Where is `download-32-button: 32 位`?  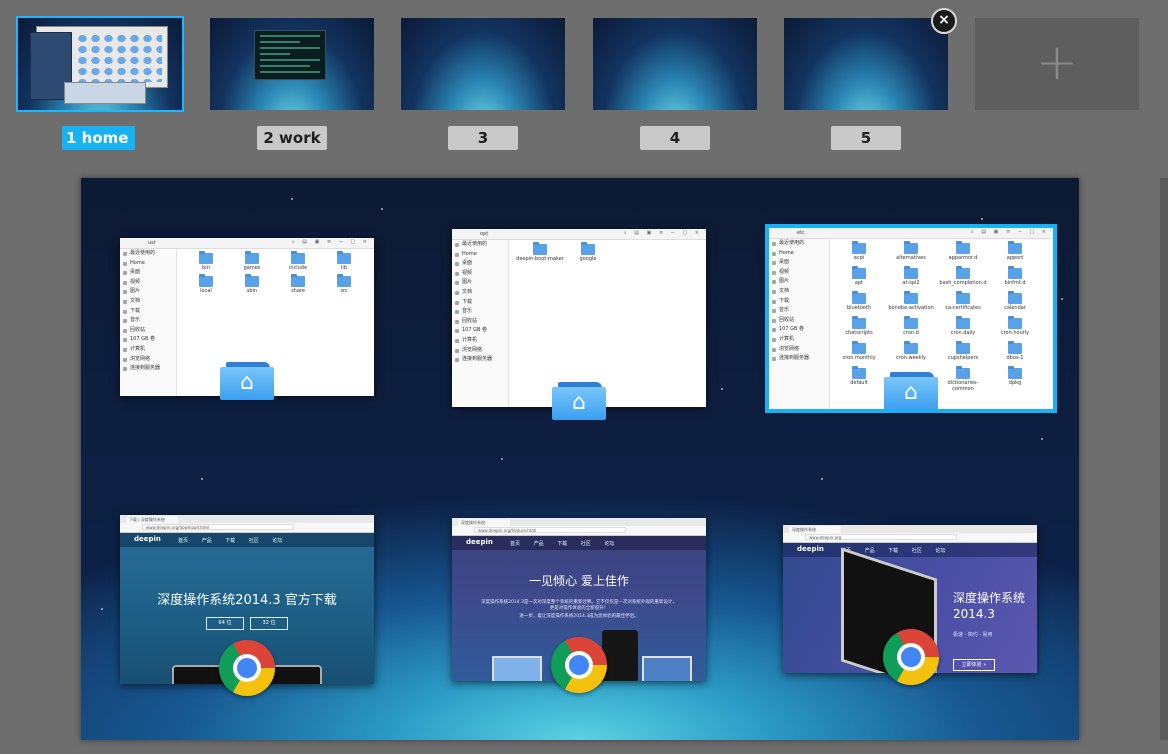
download-32-button: 32 位 is located at coordinates (269, 623).